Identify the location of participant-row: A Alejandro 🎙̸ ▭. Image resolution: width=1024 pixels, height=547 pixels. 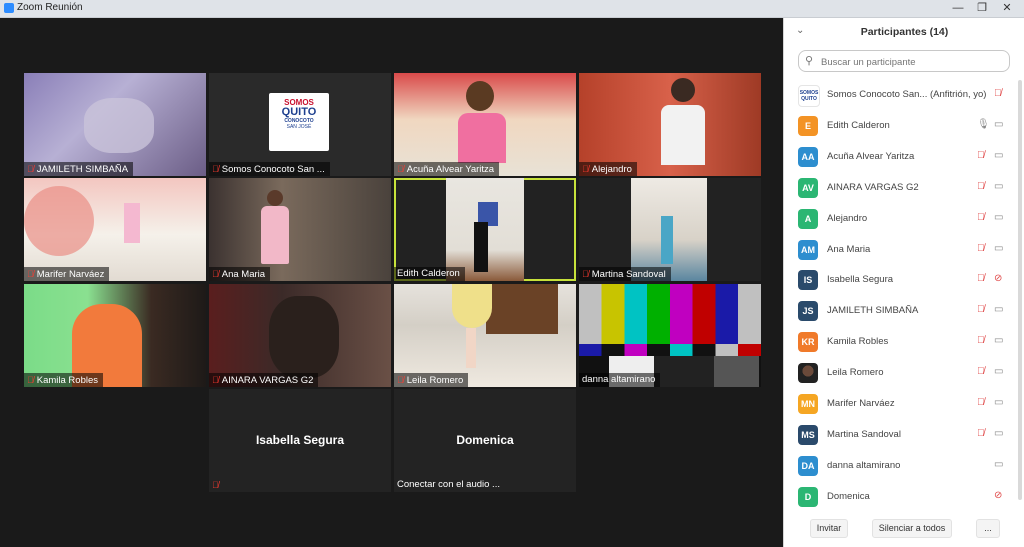
(900, 219).